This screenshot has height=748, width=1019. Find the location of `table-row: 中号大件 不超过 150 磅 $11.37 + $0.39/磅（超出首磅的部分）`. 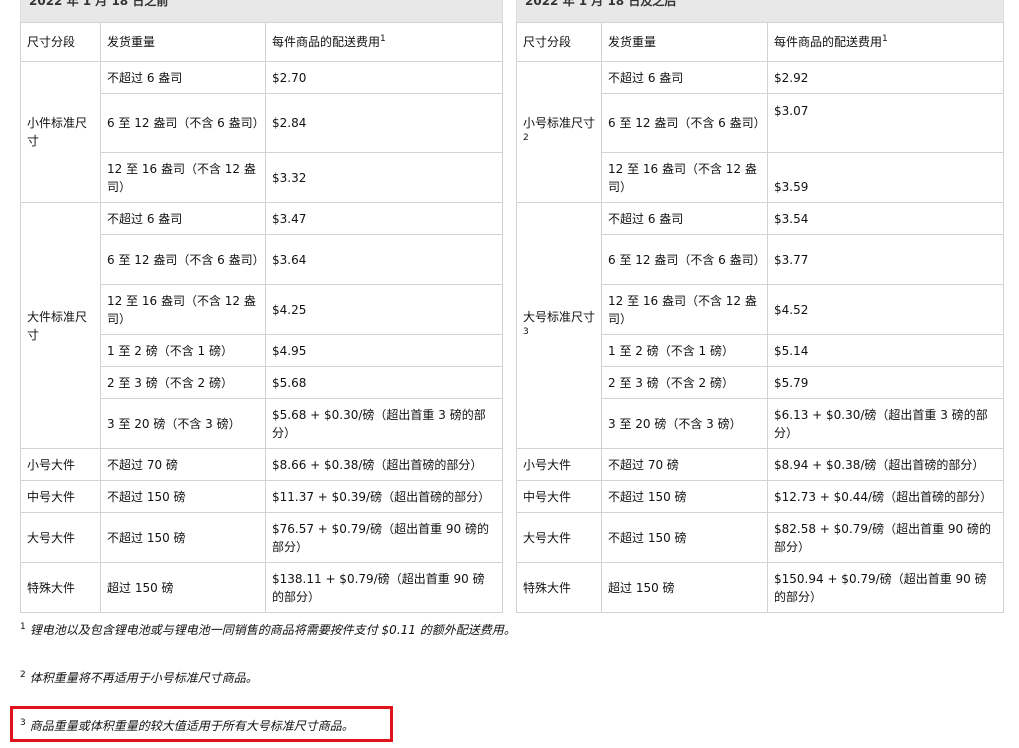

table-row: 中号大件 不超过 150 磅 $11.37 + $0.39/磅（超出首磅的部分） is located at coordinates (261, 496).